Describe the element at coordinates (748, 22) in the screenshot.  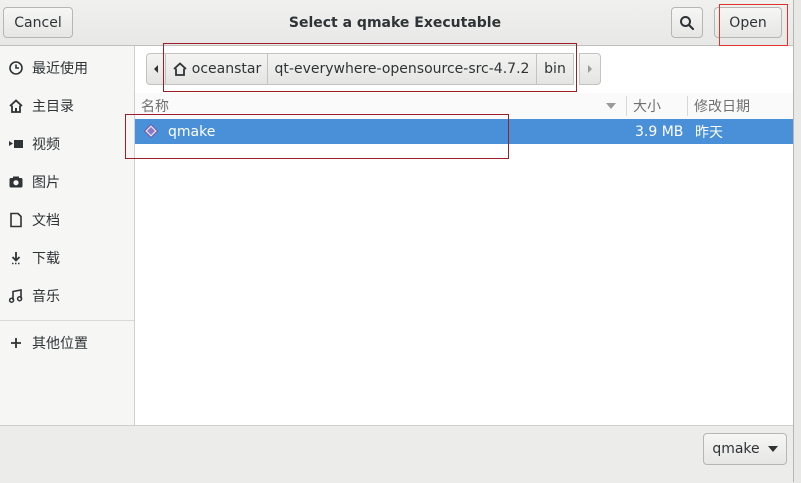
I see `open-button: Open` at that location.